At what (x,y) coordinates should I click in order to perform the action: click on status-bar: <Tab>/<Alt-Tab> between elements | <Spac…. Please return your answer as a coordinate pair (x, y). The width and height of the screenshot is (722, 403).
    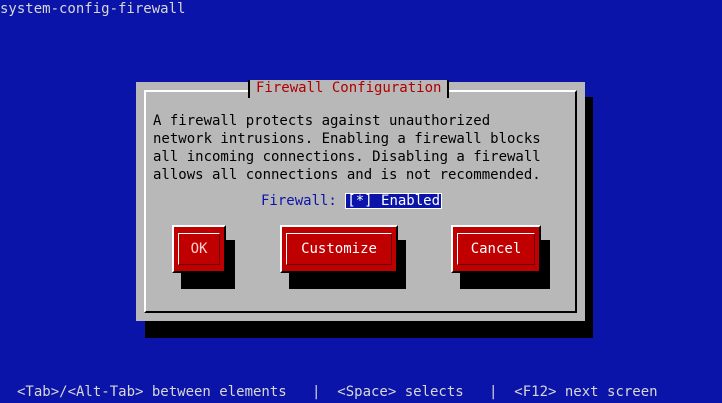
    Looking at the image, I should click on (337, 392).